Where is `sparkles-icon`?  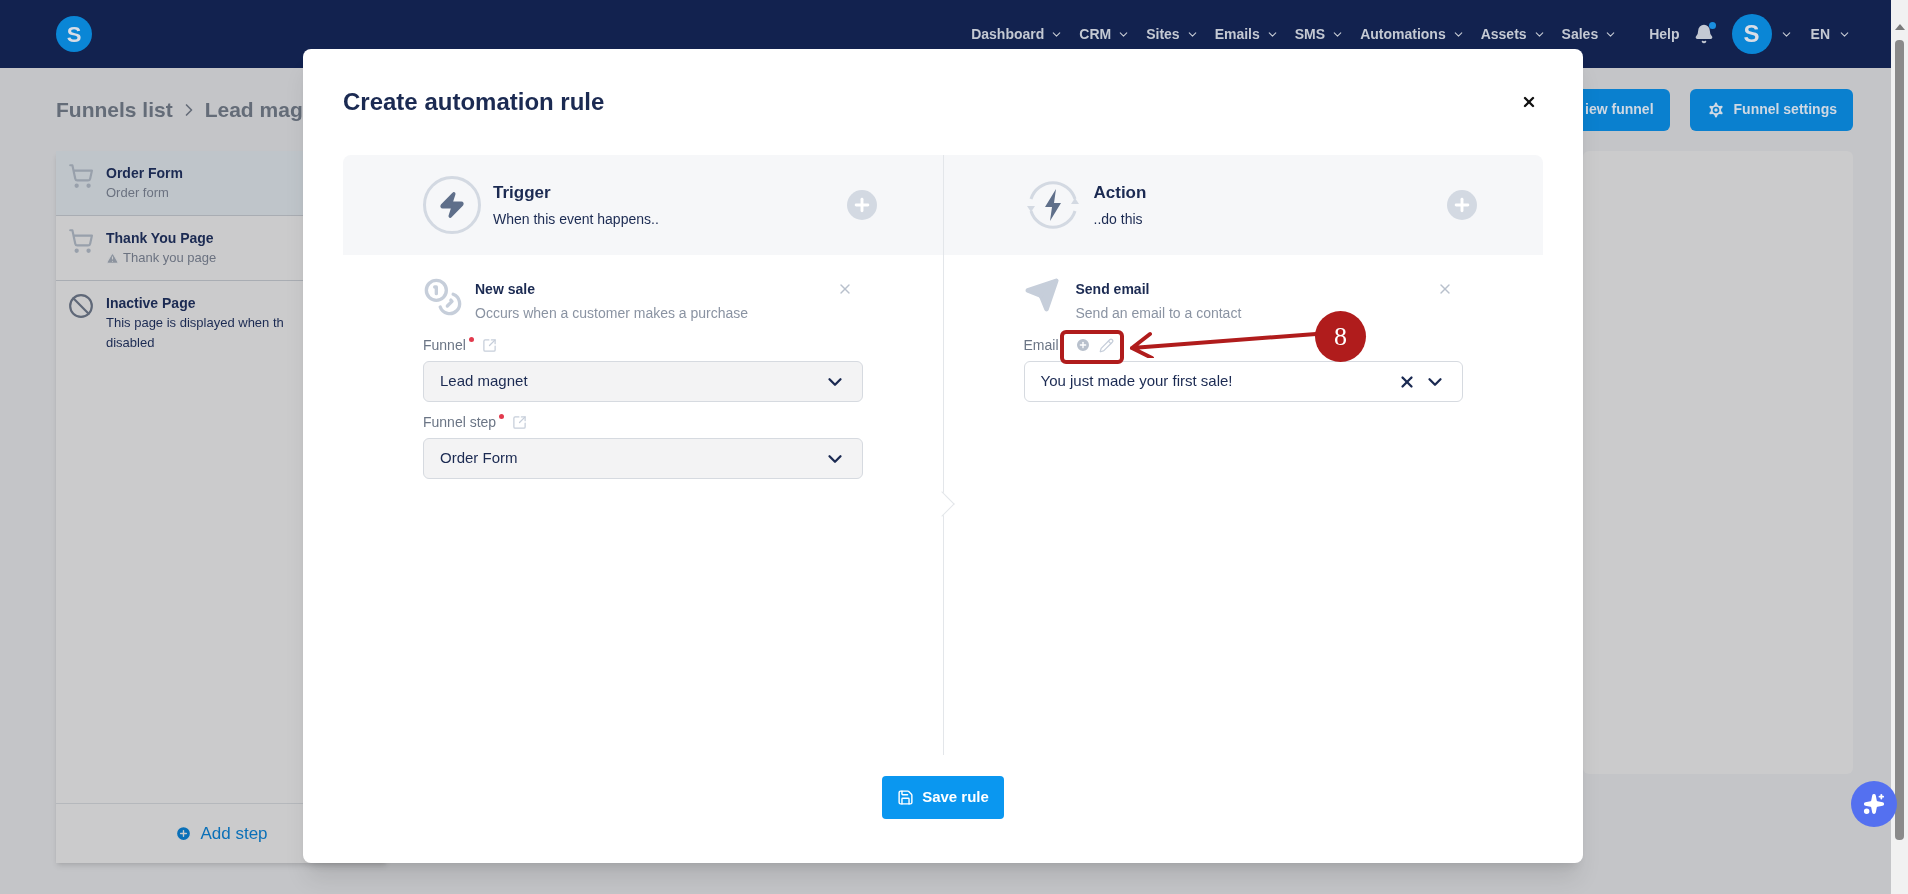
sparkles-icon is located at coordinates (1874, 804).